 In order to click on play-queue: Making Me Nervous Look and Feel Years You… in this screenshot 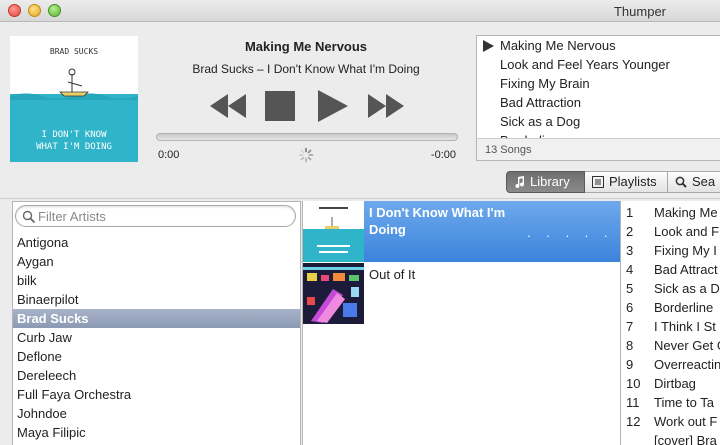, I will do `click(598, 98)`.